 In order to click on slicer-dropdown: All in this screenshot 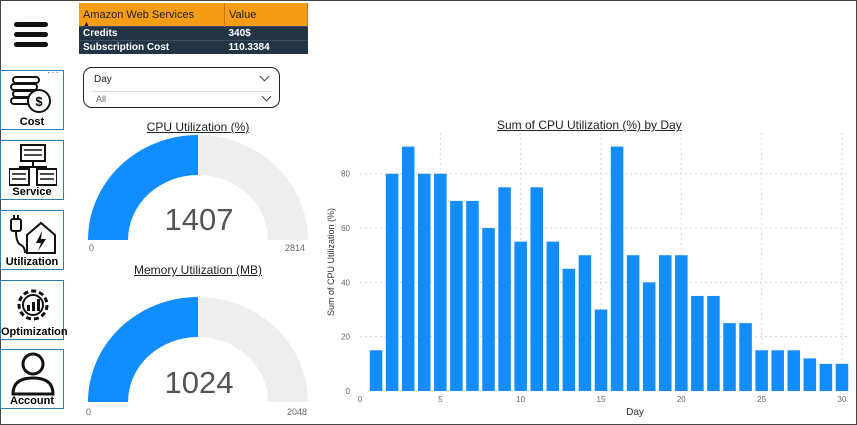, I will do `click(182, 98)`.